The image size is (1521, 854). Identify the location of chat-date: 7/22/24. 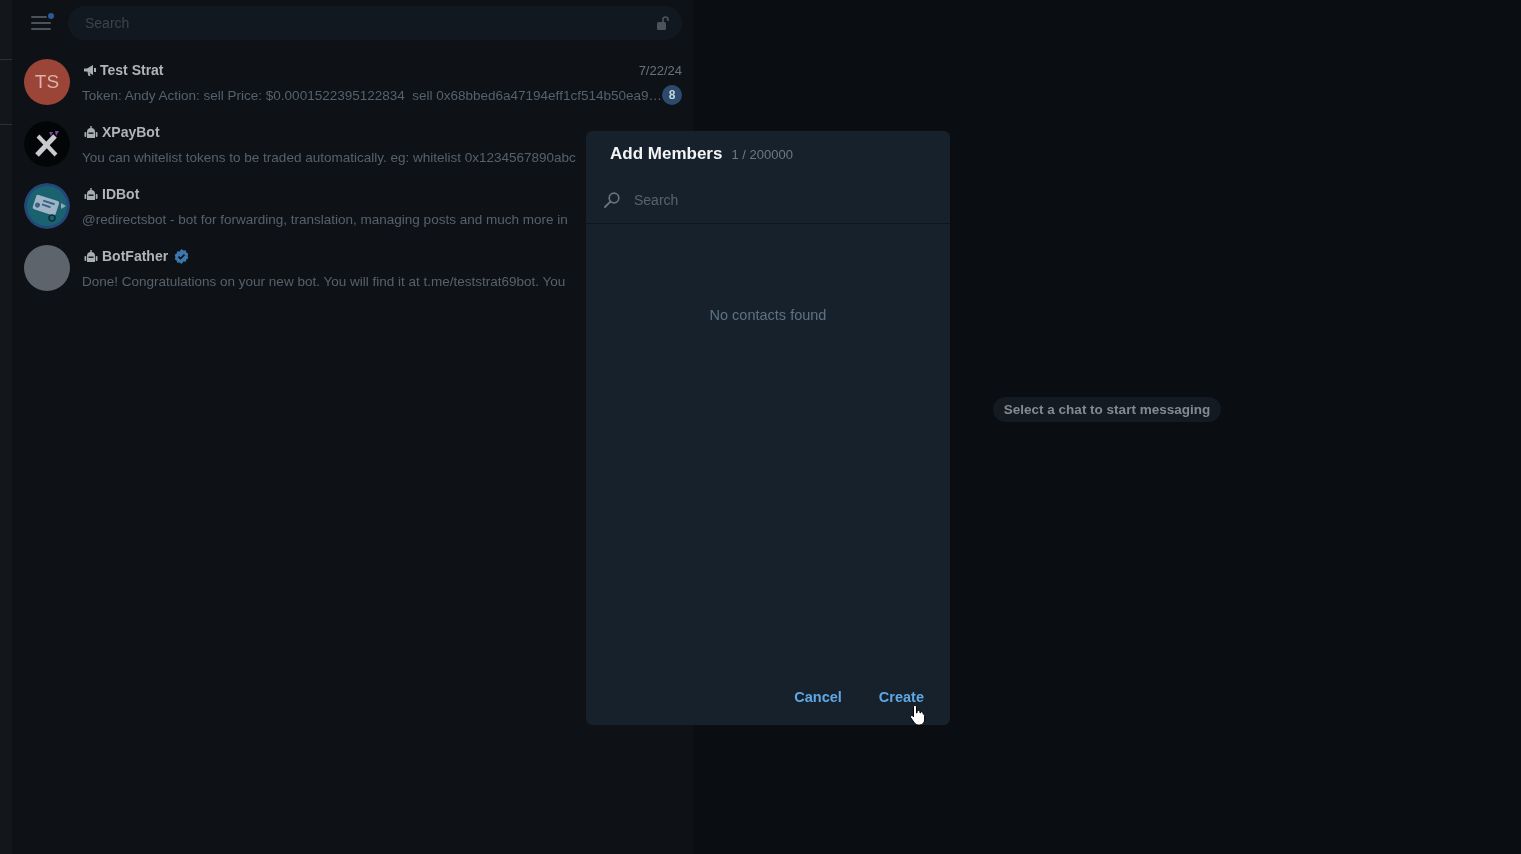
(660, 70).